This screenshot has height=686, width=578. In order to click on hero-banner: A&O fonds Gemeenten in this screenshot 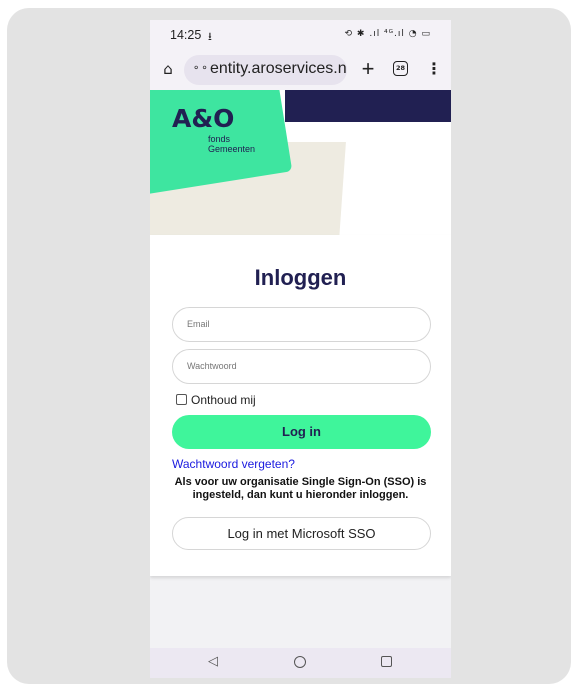, I will do `click(300, 162)`.